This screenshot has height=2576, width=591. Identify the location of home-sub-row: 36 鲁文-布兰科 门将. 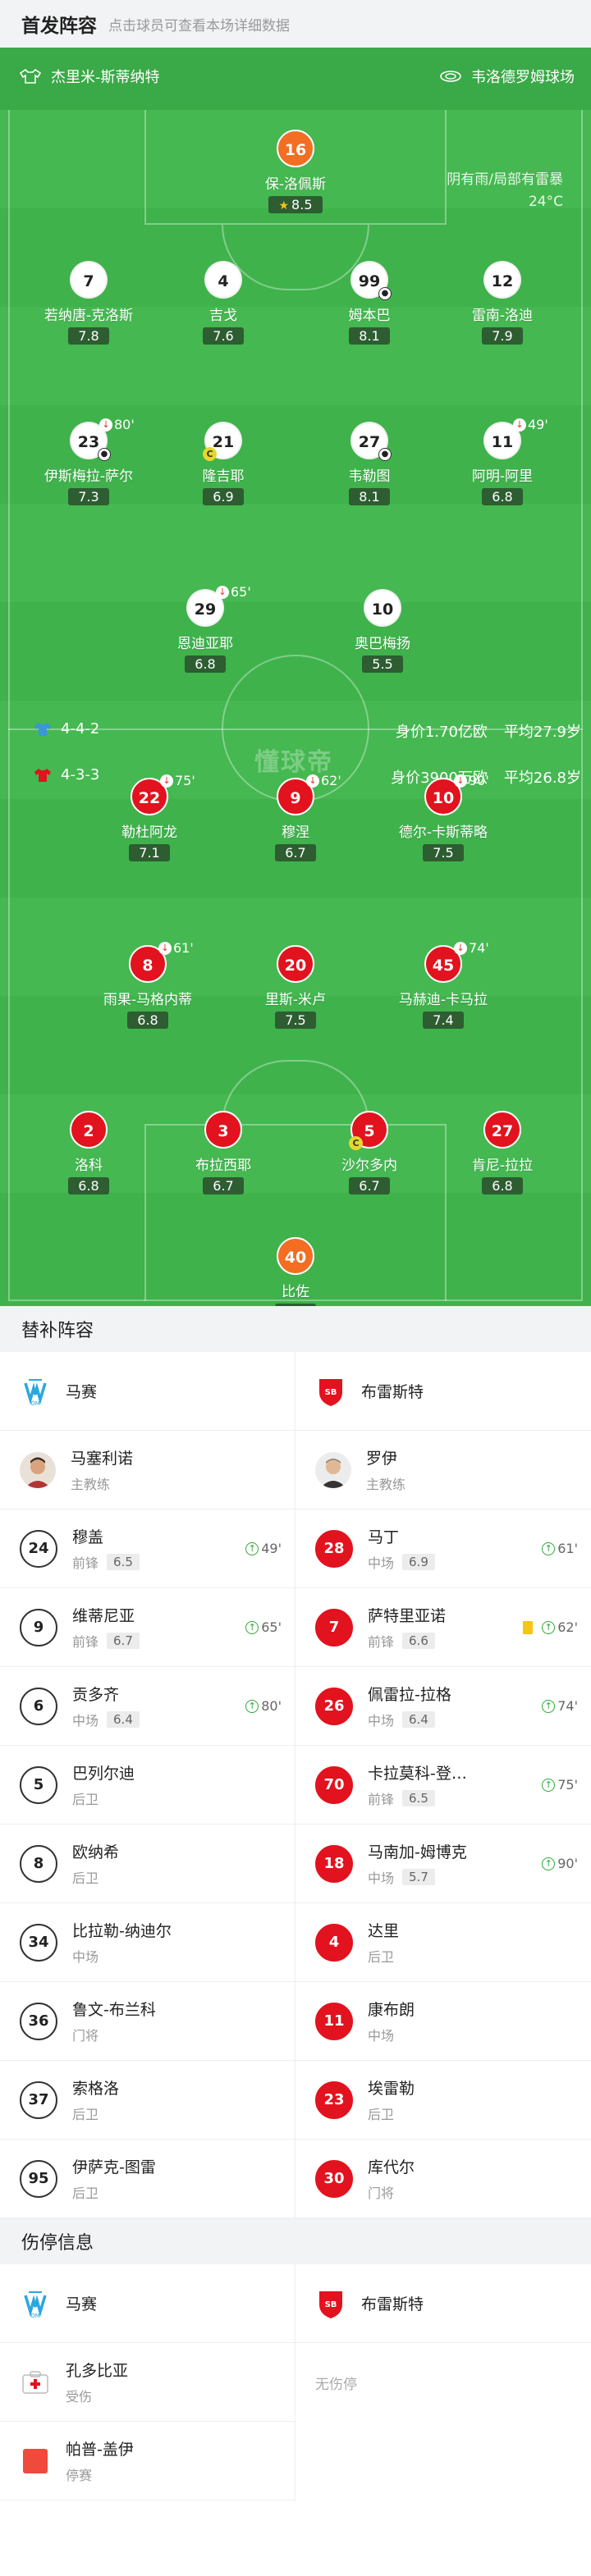
(147, 2022).